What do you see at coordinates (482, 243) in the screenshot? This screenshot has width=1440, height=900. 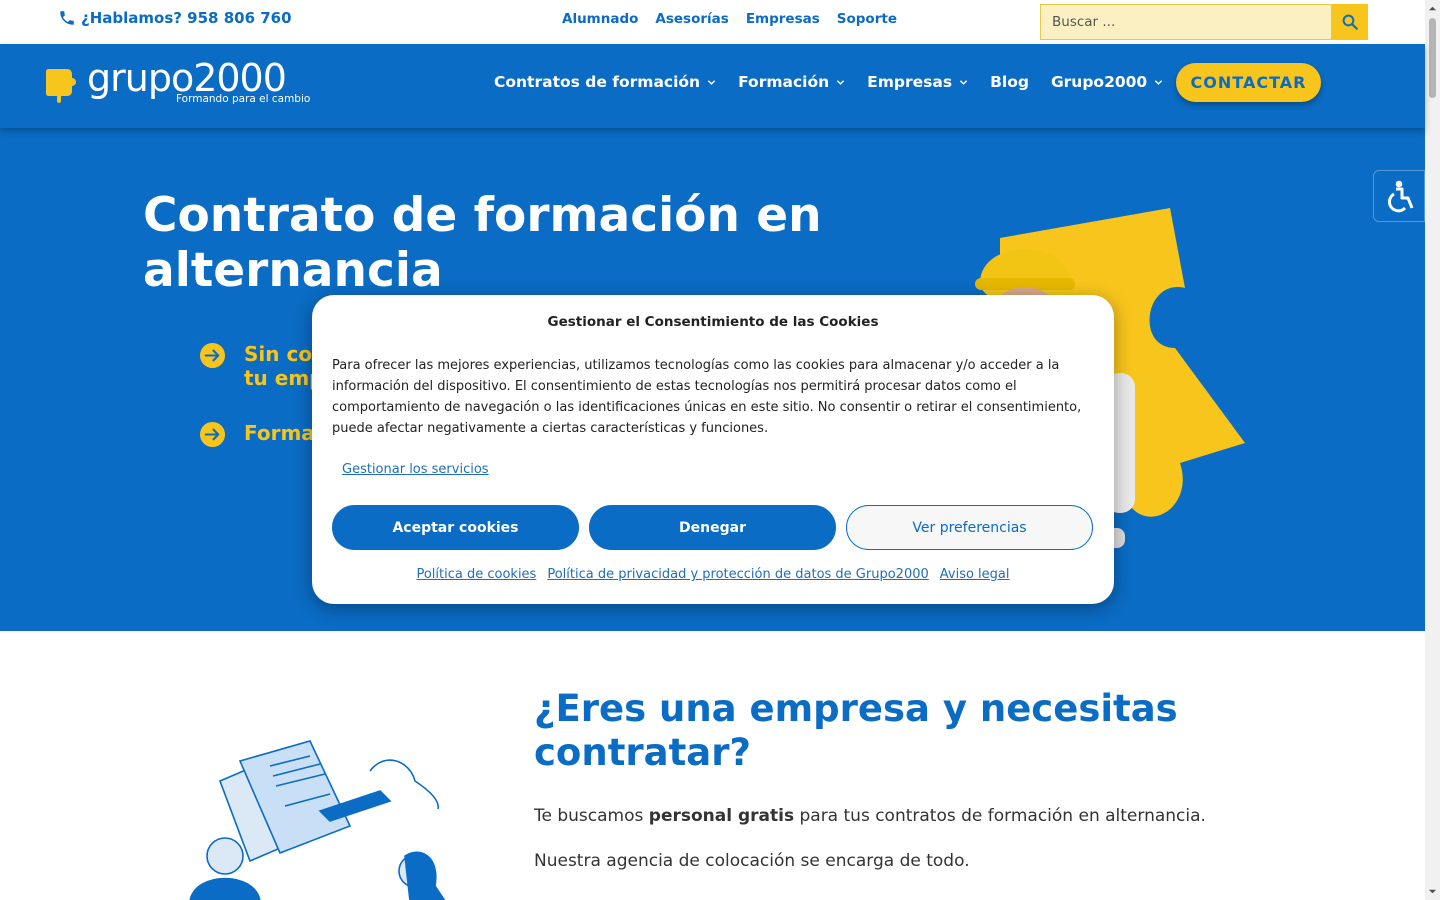 I see `hero-title: Contrato de formación en alternancia` at bounding box center [482, 243].